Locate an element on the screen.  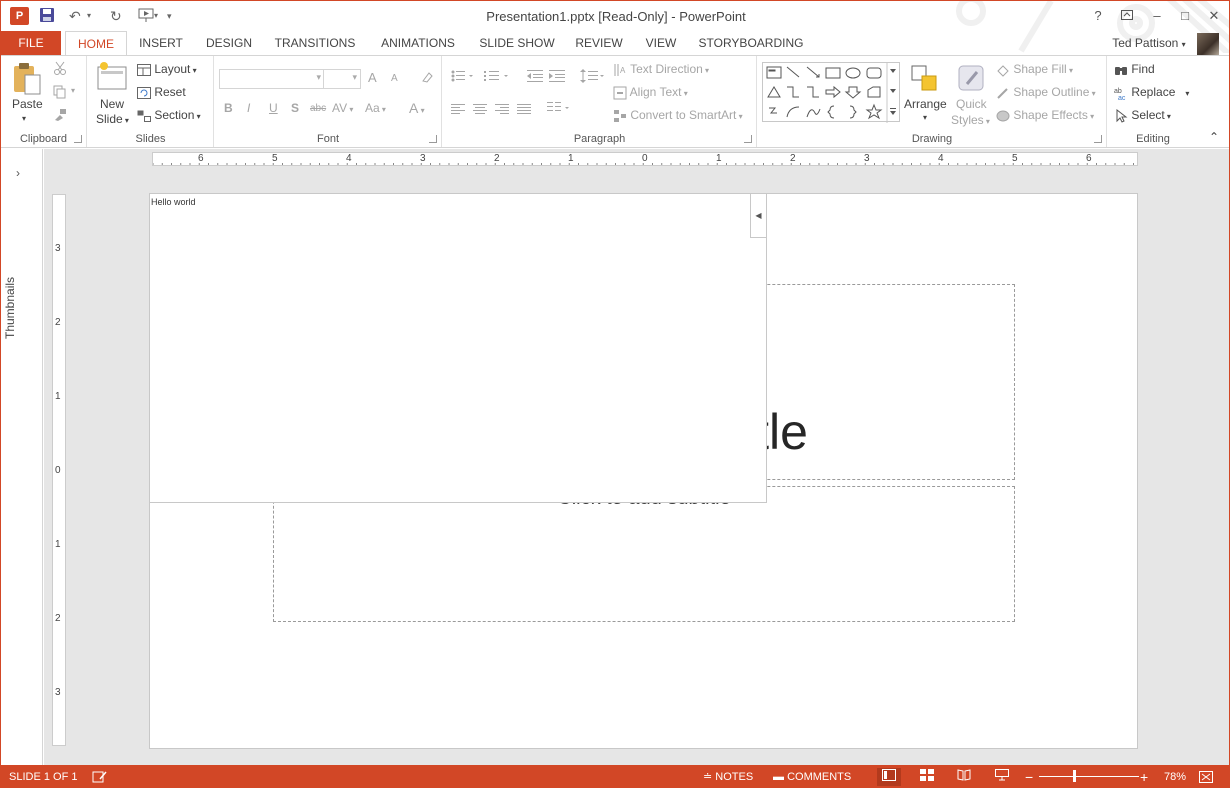
tab-view: VIEW is located at coordinates (661, 43).